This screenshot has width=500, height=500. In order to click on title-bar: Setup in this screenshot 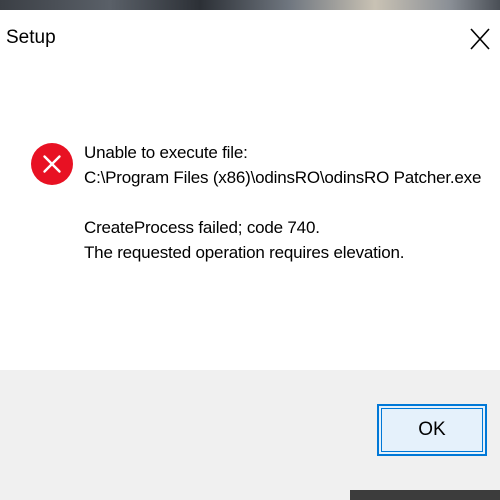, I will do `click(250, 39)`.